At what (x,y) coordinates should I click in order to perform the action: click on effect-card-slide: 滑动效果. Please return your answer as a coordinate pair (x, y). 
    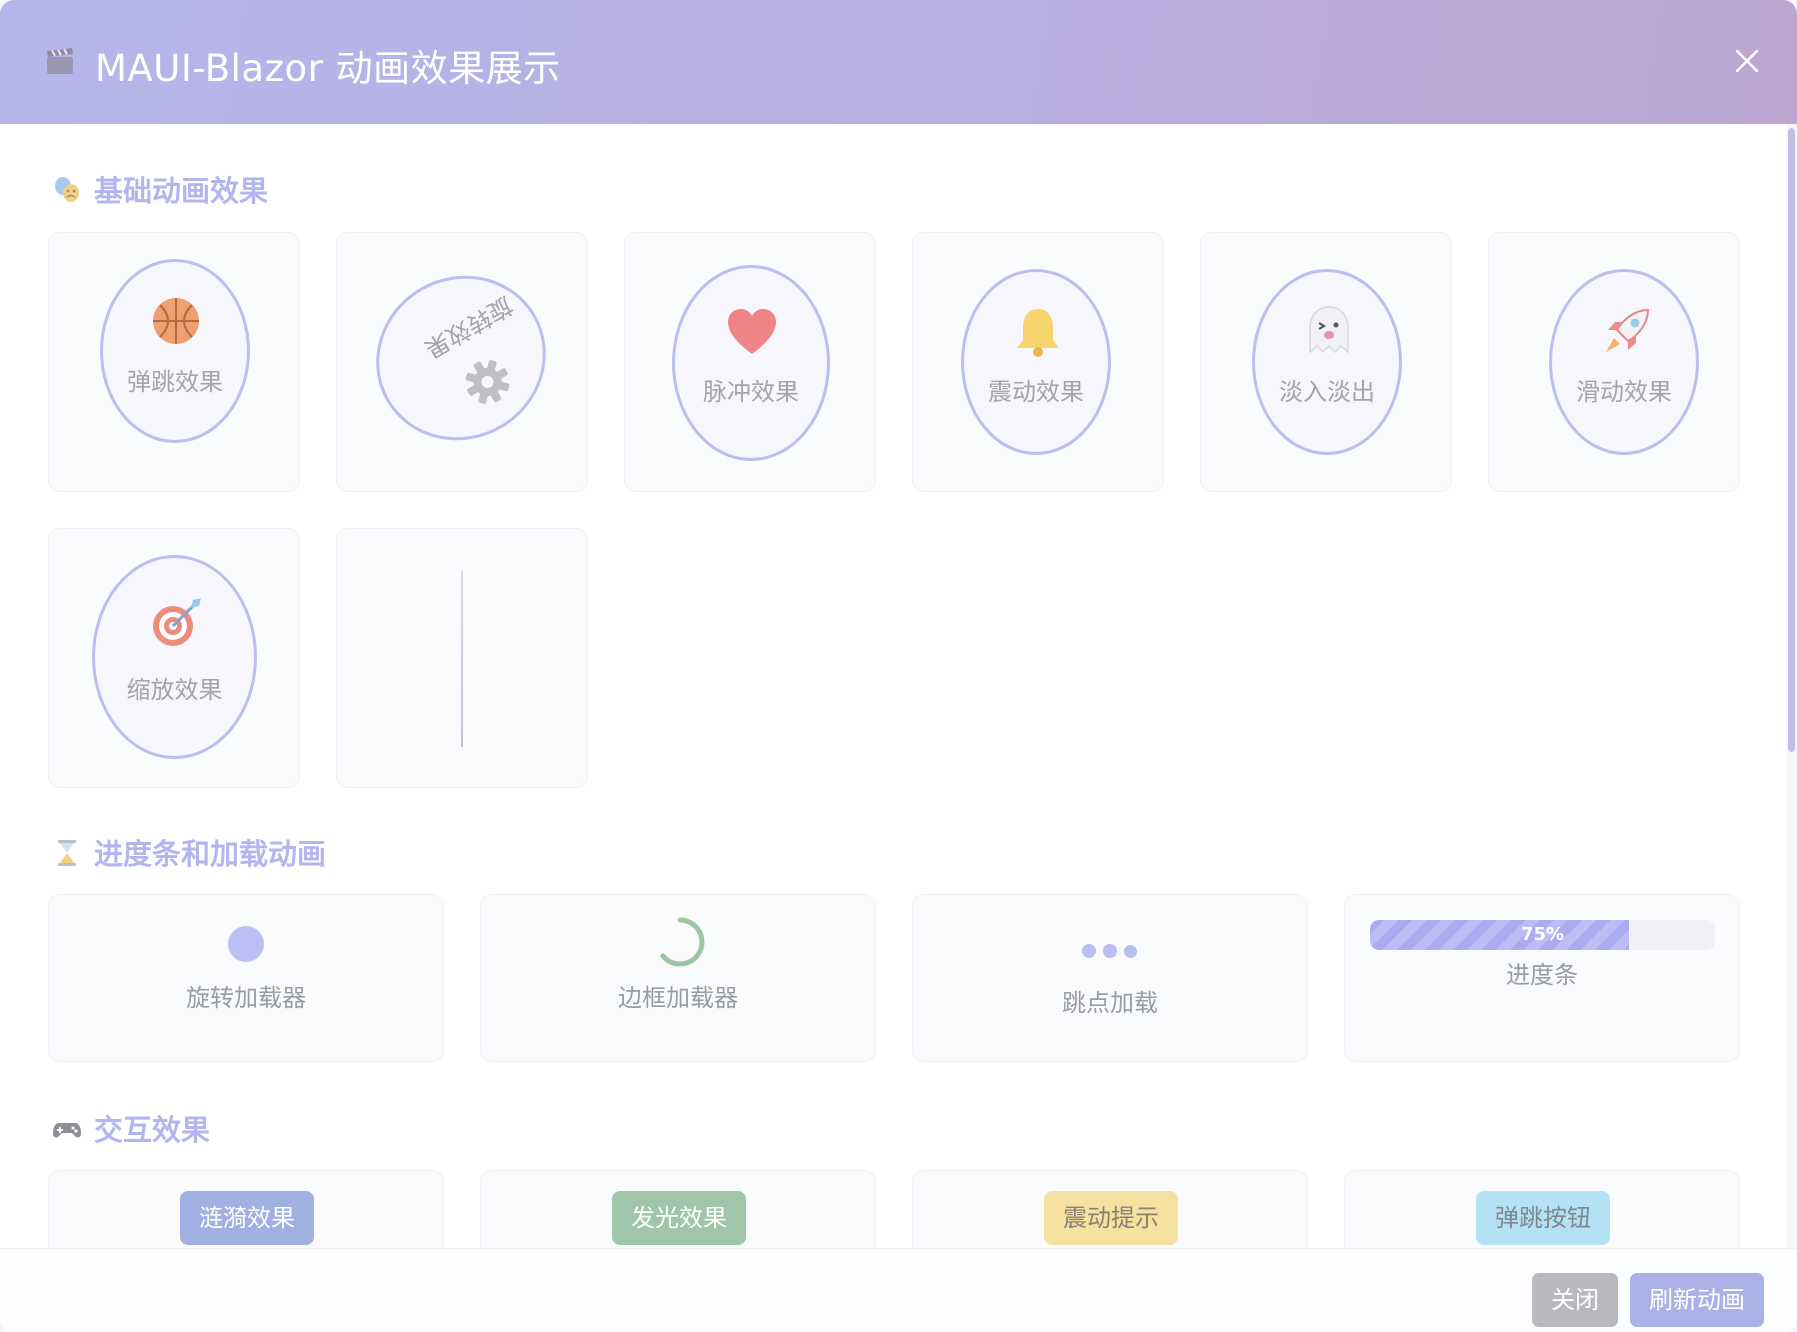
    Looking at the image, I should click on (1614, 362).